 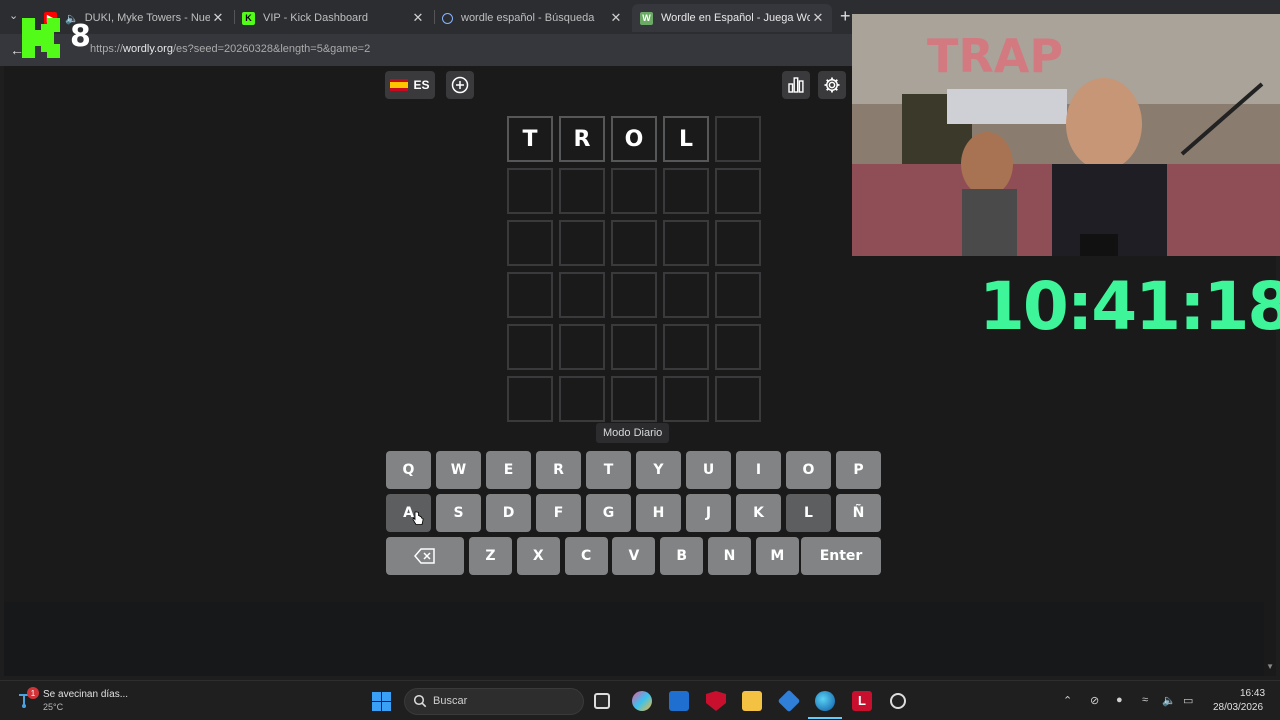 I want to click on wordle-icon: W, so click(x=646, y=18).